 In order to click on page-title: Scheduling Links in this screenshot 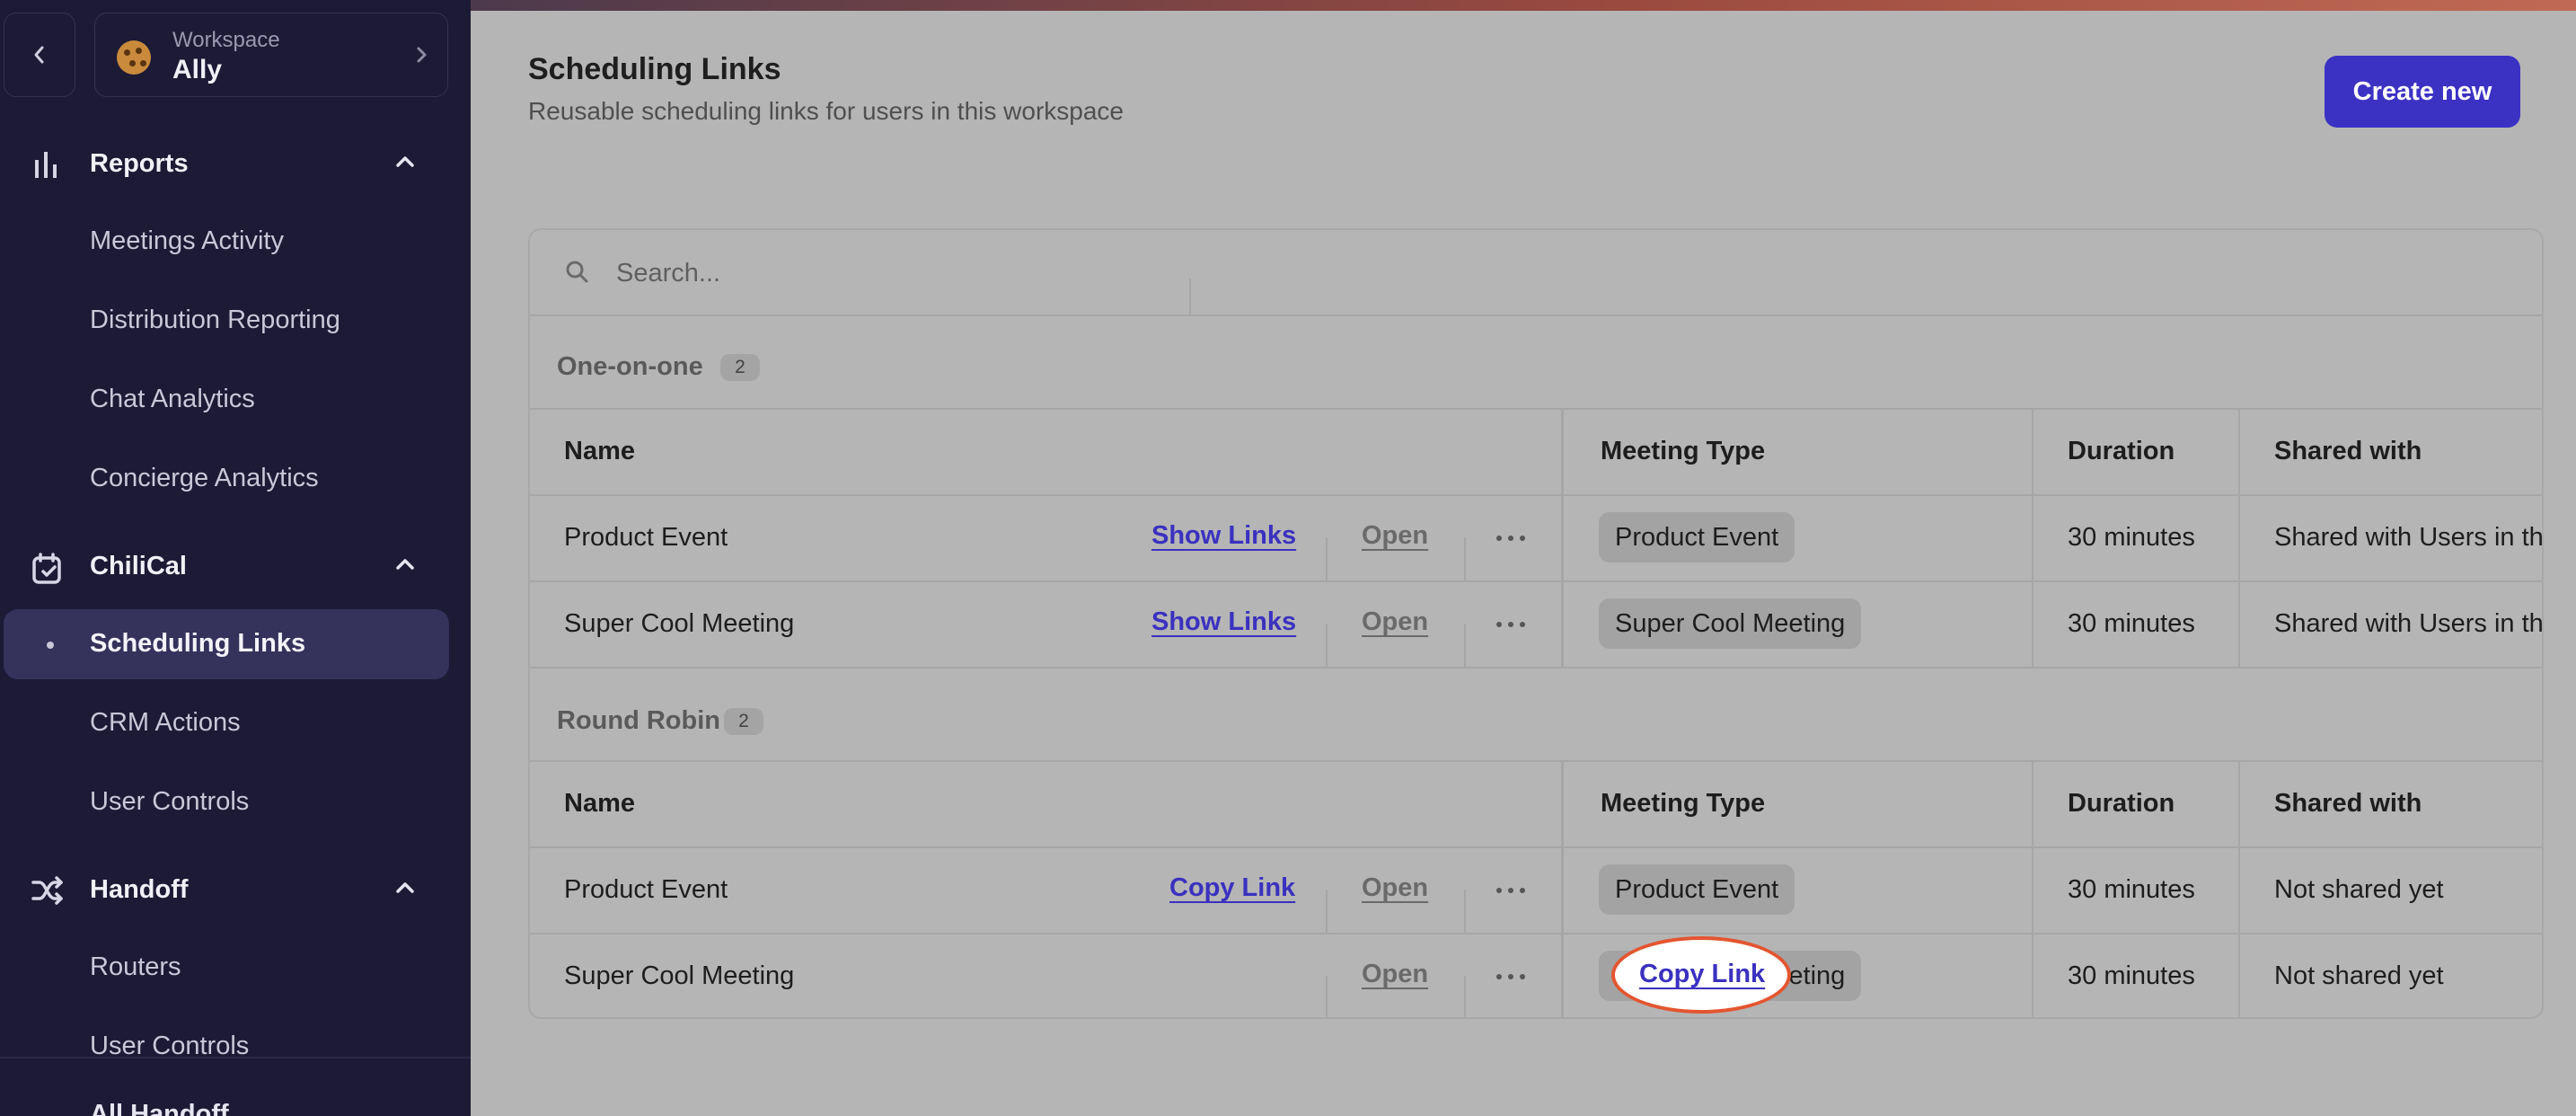, I will do `click(654, 69)`.